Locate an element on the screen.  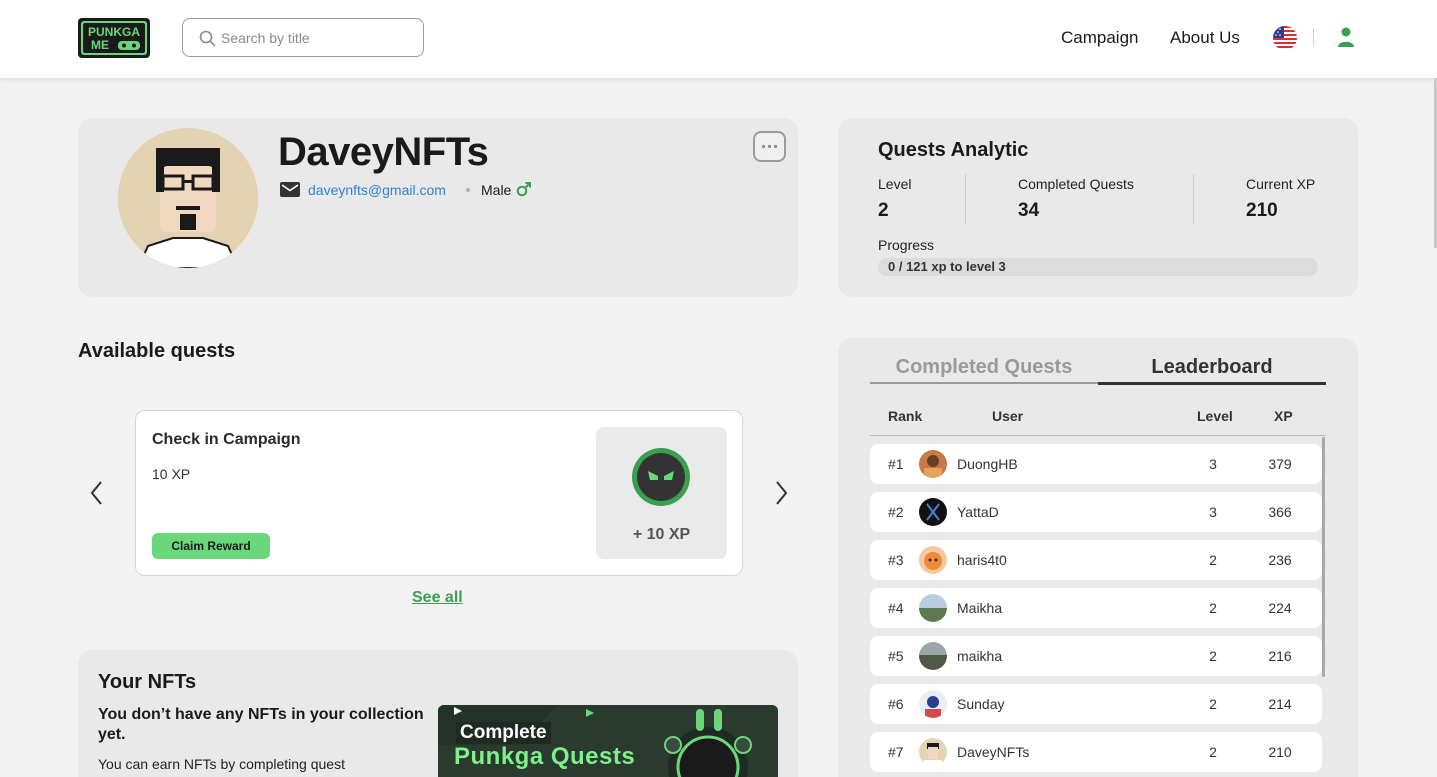
tab-leaderboard: Leaderboard is located at coordinates (1212, 367).